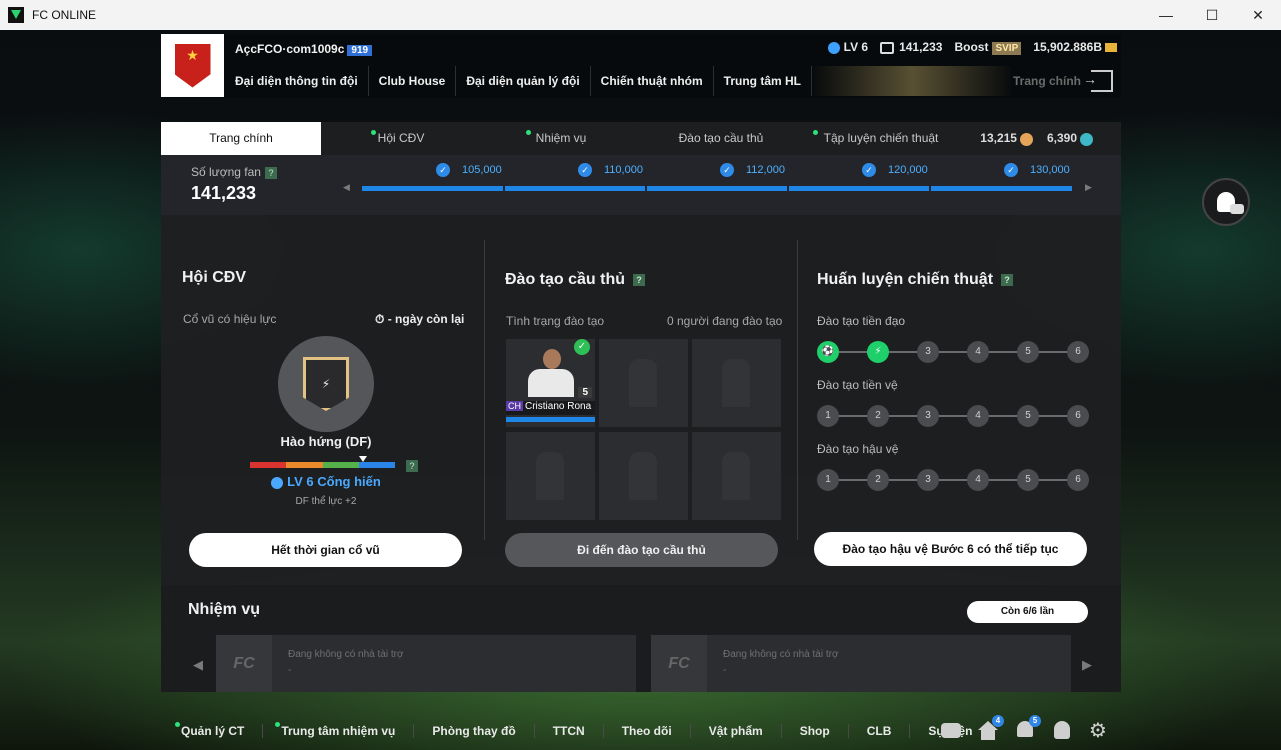  What do you see at coordinates (815, 731) in the screenshot?
I see `bottom-nav-shop: Shop` at bounding box center [815, 731].